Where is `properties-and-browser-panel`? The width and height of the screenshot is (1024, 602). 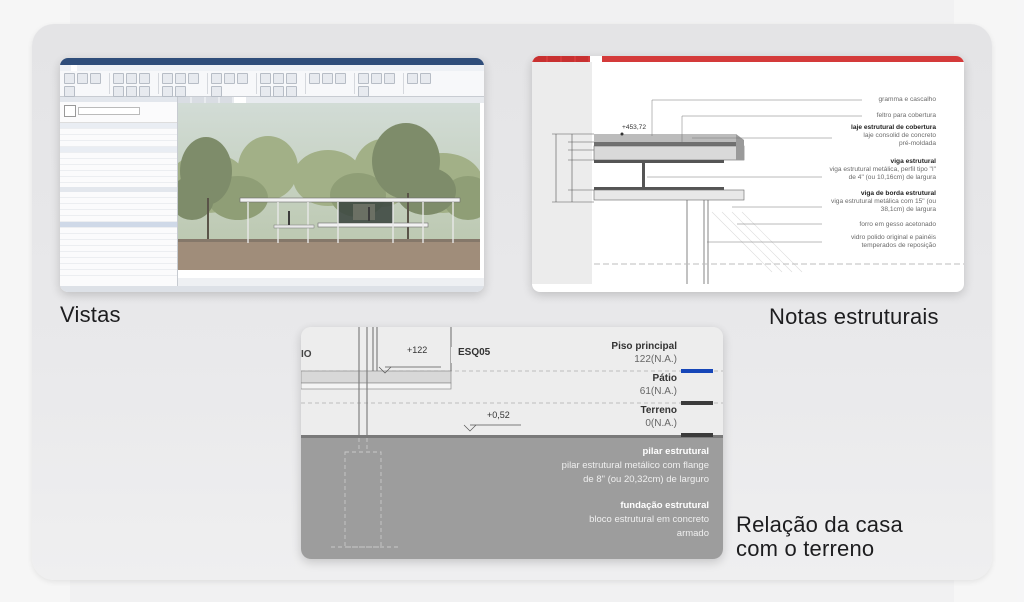 properties-and-browser-panel is located at coordinates (119, 191).